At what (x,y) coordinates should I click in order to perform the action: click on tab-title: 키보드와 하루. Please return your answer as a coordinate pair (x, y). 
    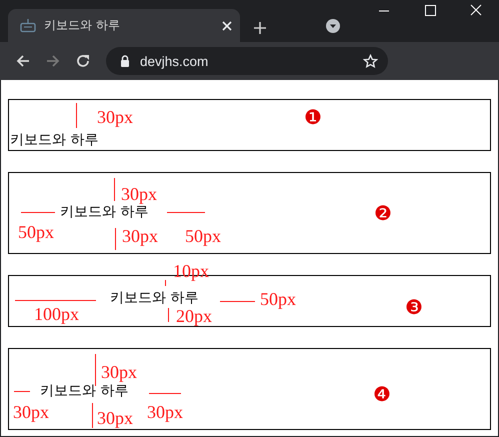
    Looking at the image, I should click on (82, 25).